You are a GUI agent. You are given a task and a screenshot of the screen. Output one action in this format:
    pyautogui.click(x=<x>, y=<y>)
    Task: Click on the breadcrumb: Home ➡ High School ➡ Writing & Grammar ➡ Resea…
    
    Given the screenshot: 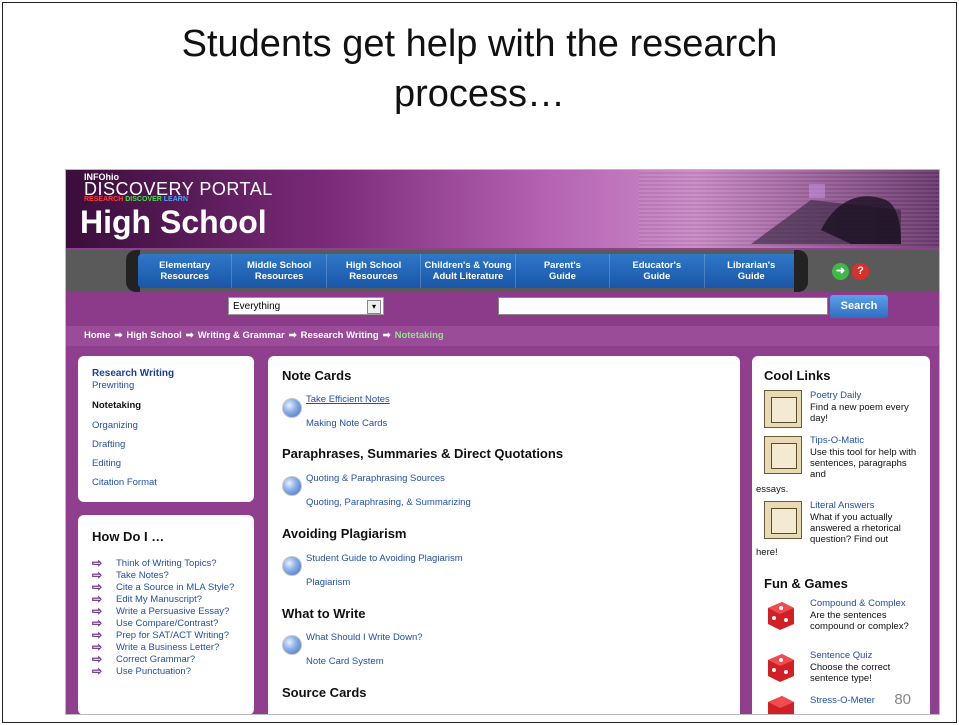 What is the action you would take?
    pyautogui.click(x=502, y=336)
    